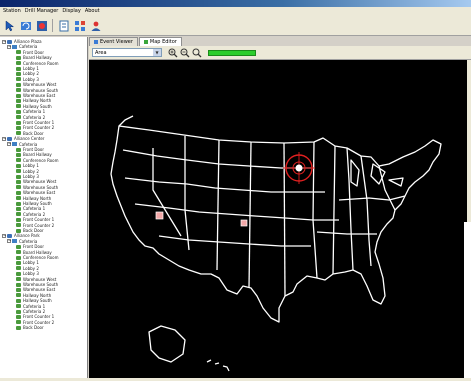 Image resolution: width=471 pixels, height=381 pixels. What do you see at coordinates (39, 95) in the screenshot?
I see `tree-item-label: Warehouse East` at bounding box center [39, 95].